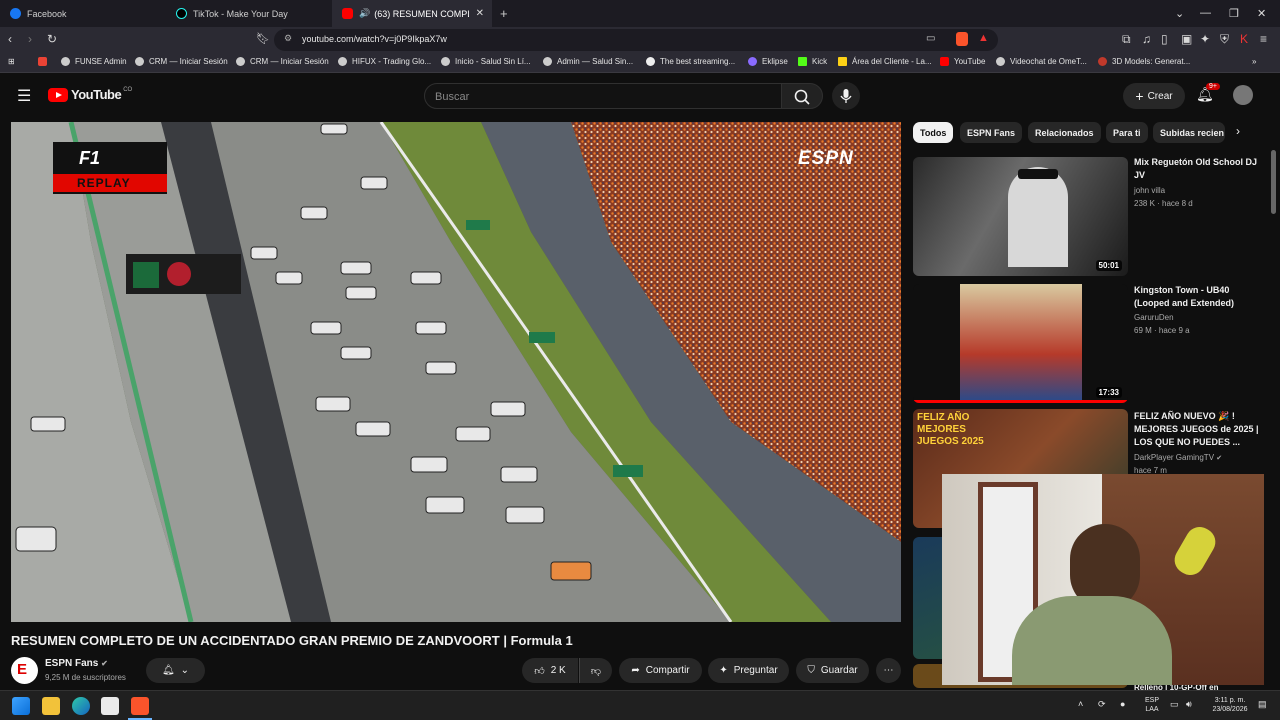  What do you see at coordinates (1174, 704) in the screenshot?
I see `network-icon: ▭` at bounding box center [1174, 704].